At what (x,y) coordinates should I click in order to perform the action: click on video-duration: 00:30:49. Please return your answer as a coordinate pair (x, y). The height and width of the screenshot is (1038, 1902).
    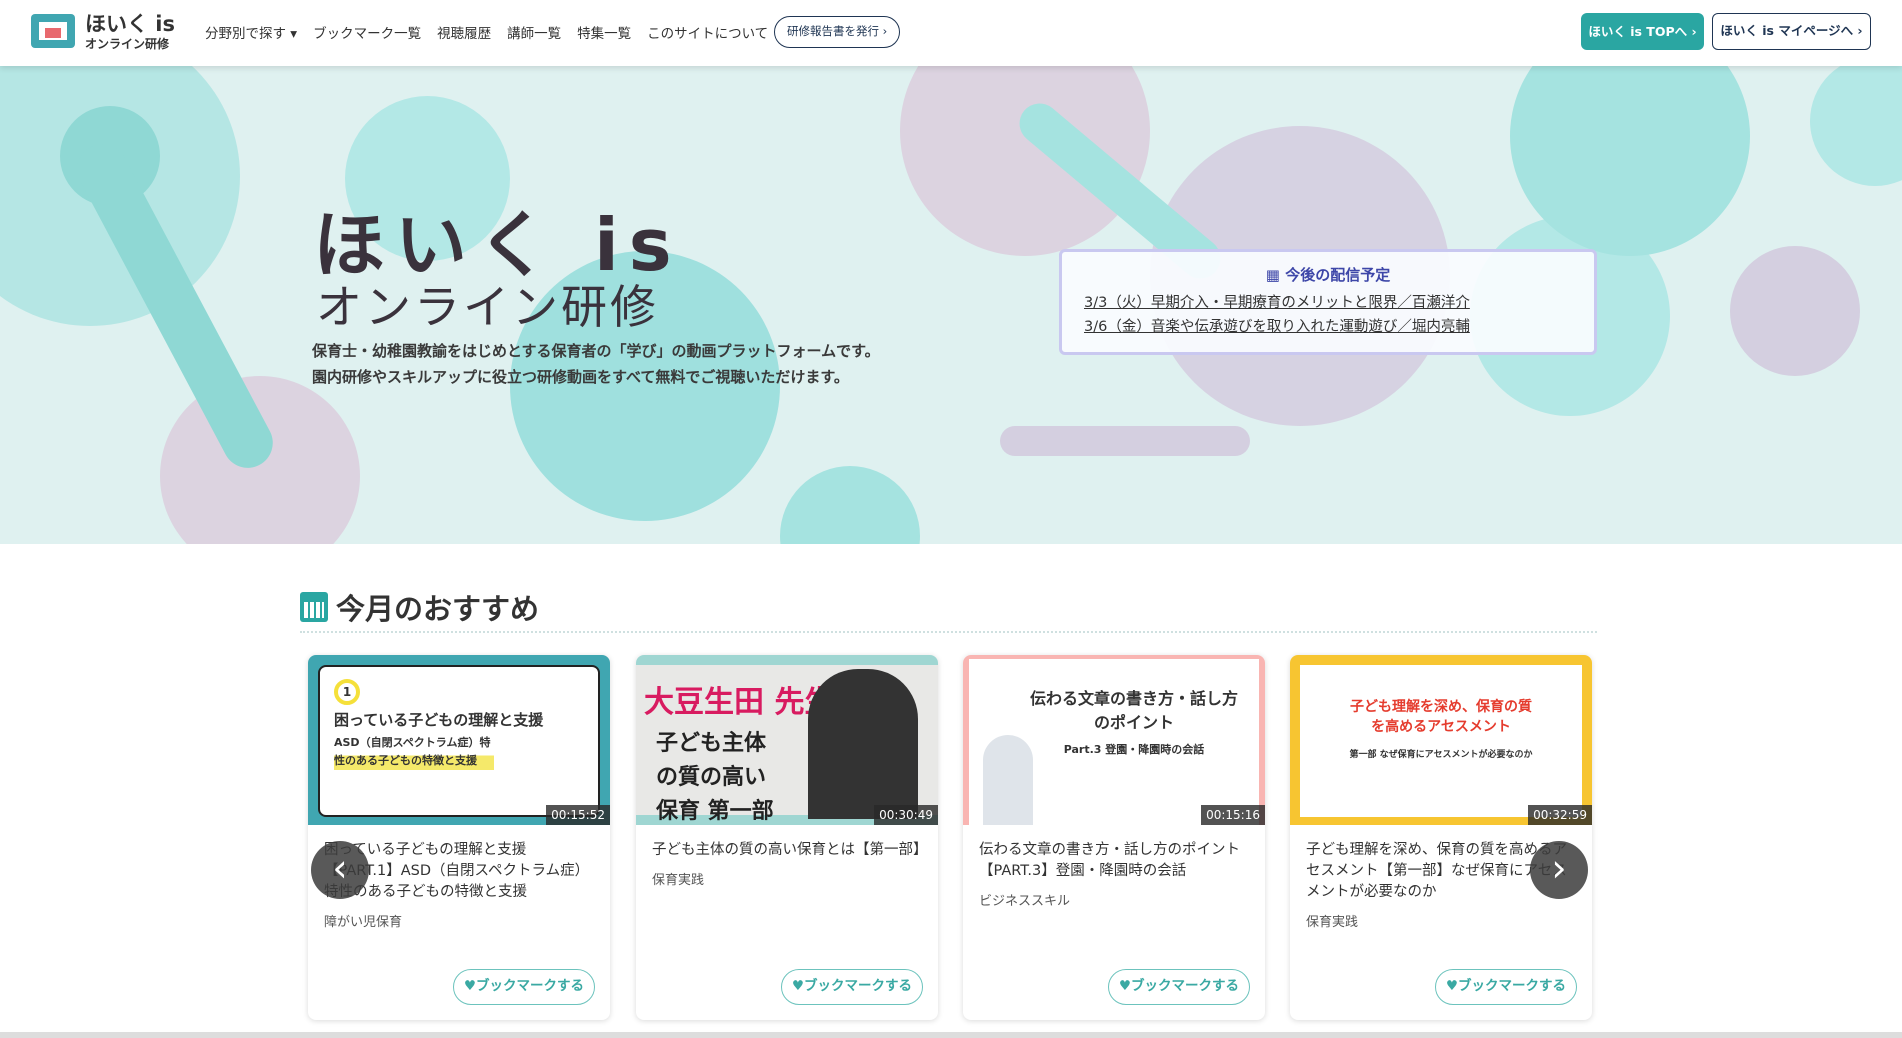
    Looking at the image, I should click on (906, 815).